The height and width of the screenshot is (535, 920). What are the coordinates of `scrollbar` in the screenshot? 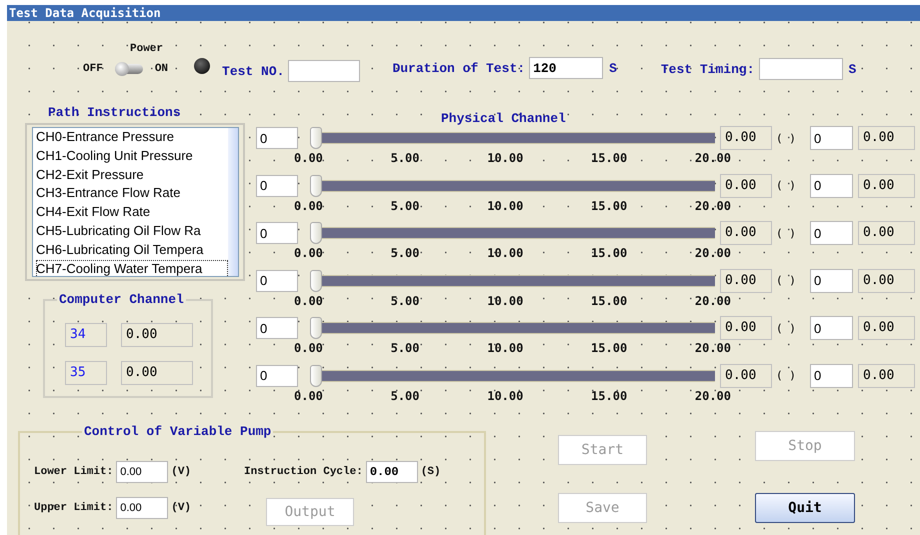 It's located at (233, 202).